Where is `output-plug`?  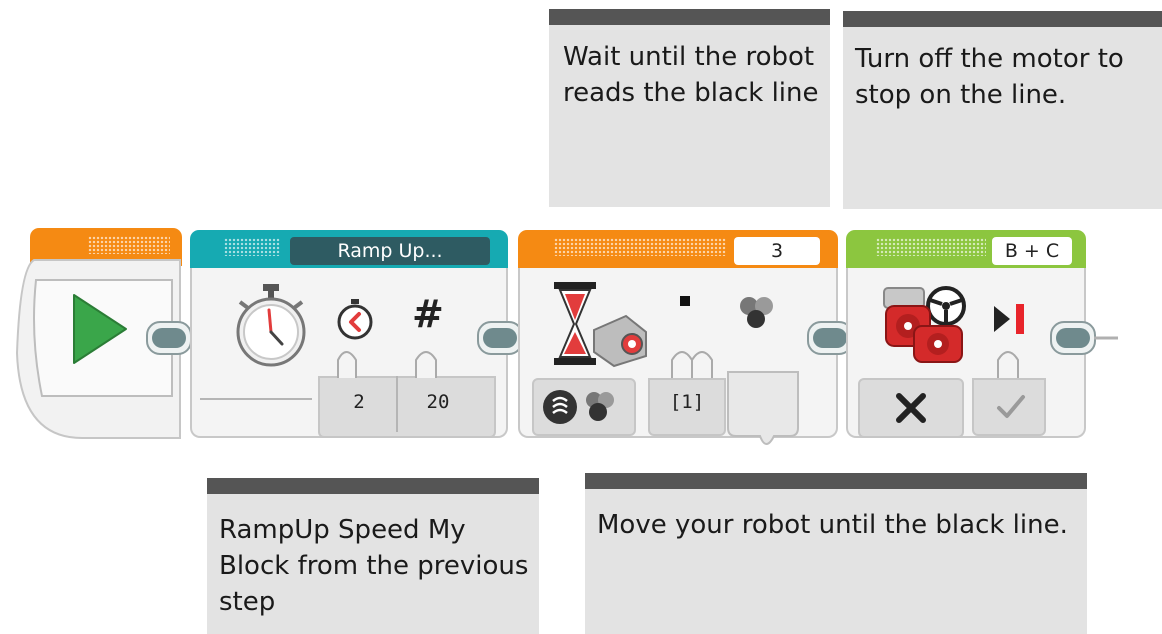
output-plug is located at coordinates (763, 408).